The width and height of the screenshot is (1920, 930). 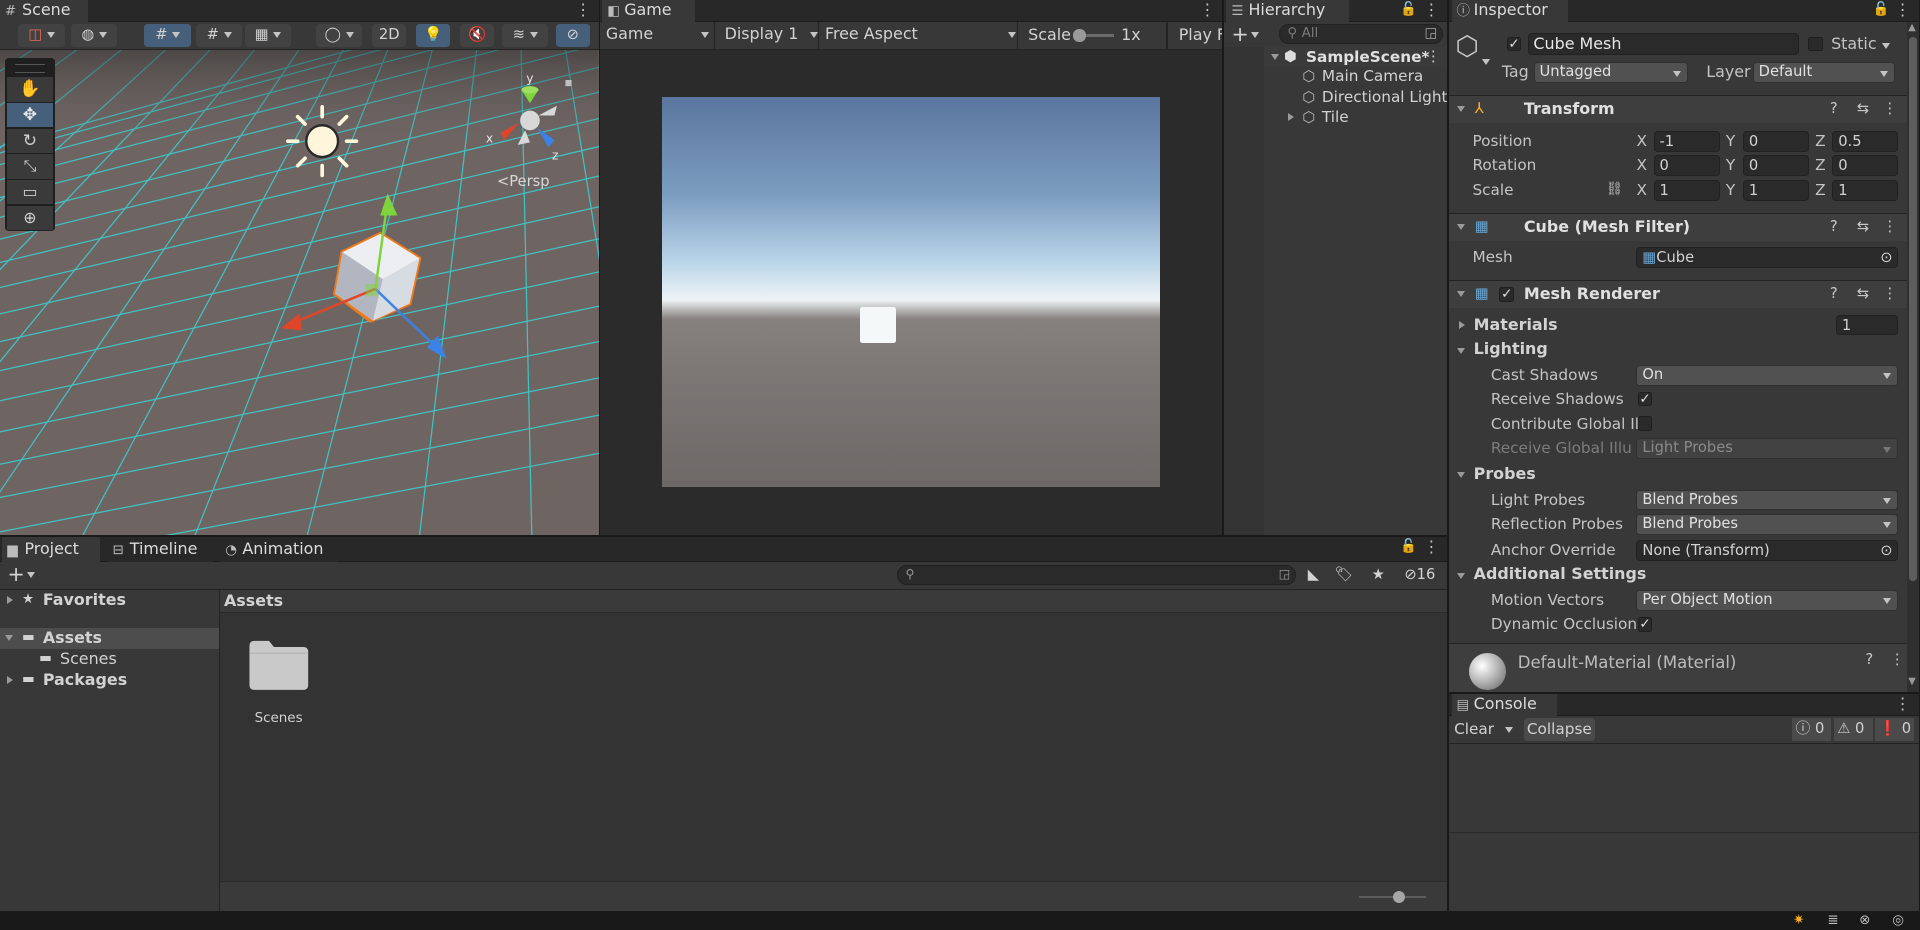 What do you see at coordinates (88, 659) in the screenshot?
I see `tree-item-scenes: Scenes` at bounding box center [88, 659].